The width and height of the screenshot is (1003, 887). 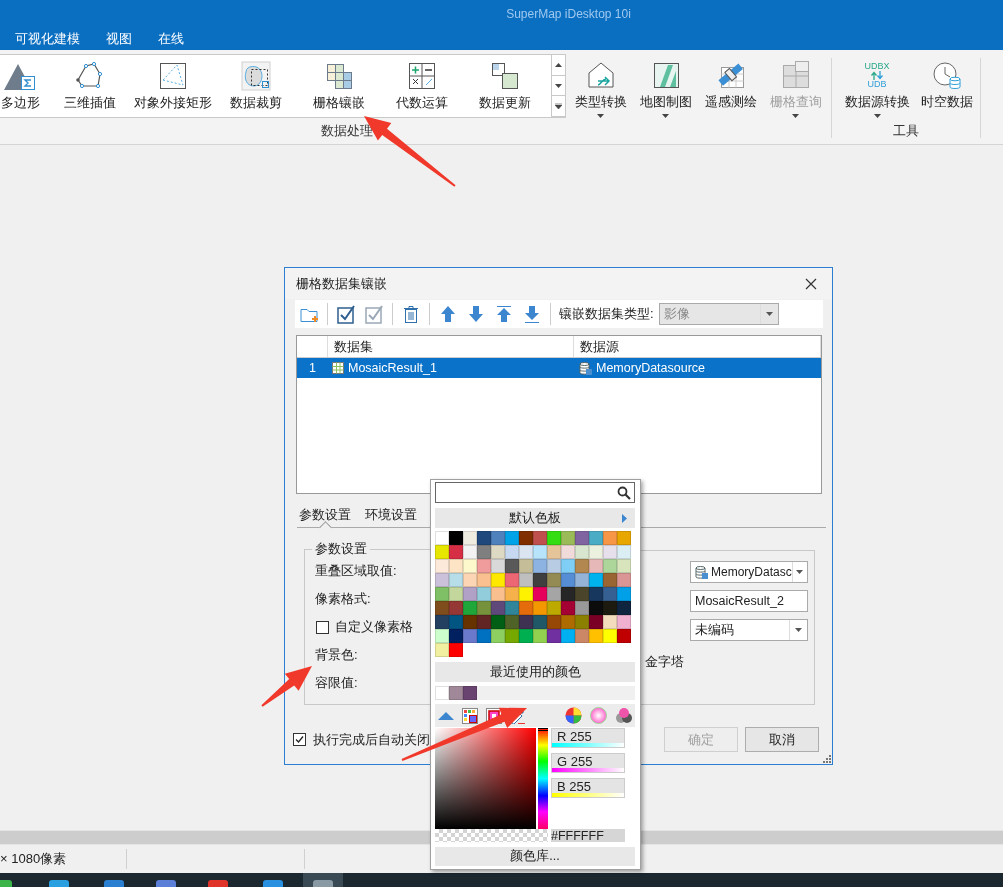 What do you see at coordinates (312, 368) in the screenshot?
I see `row-number: 1` at bounding box center [312, 368].